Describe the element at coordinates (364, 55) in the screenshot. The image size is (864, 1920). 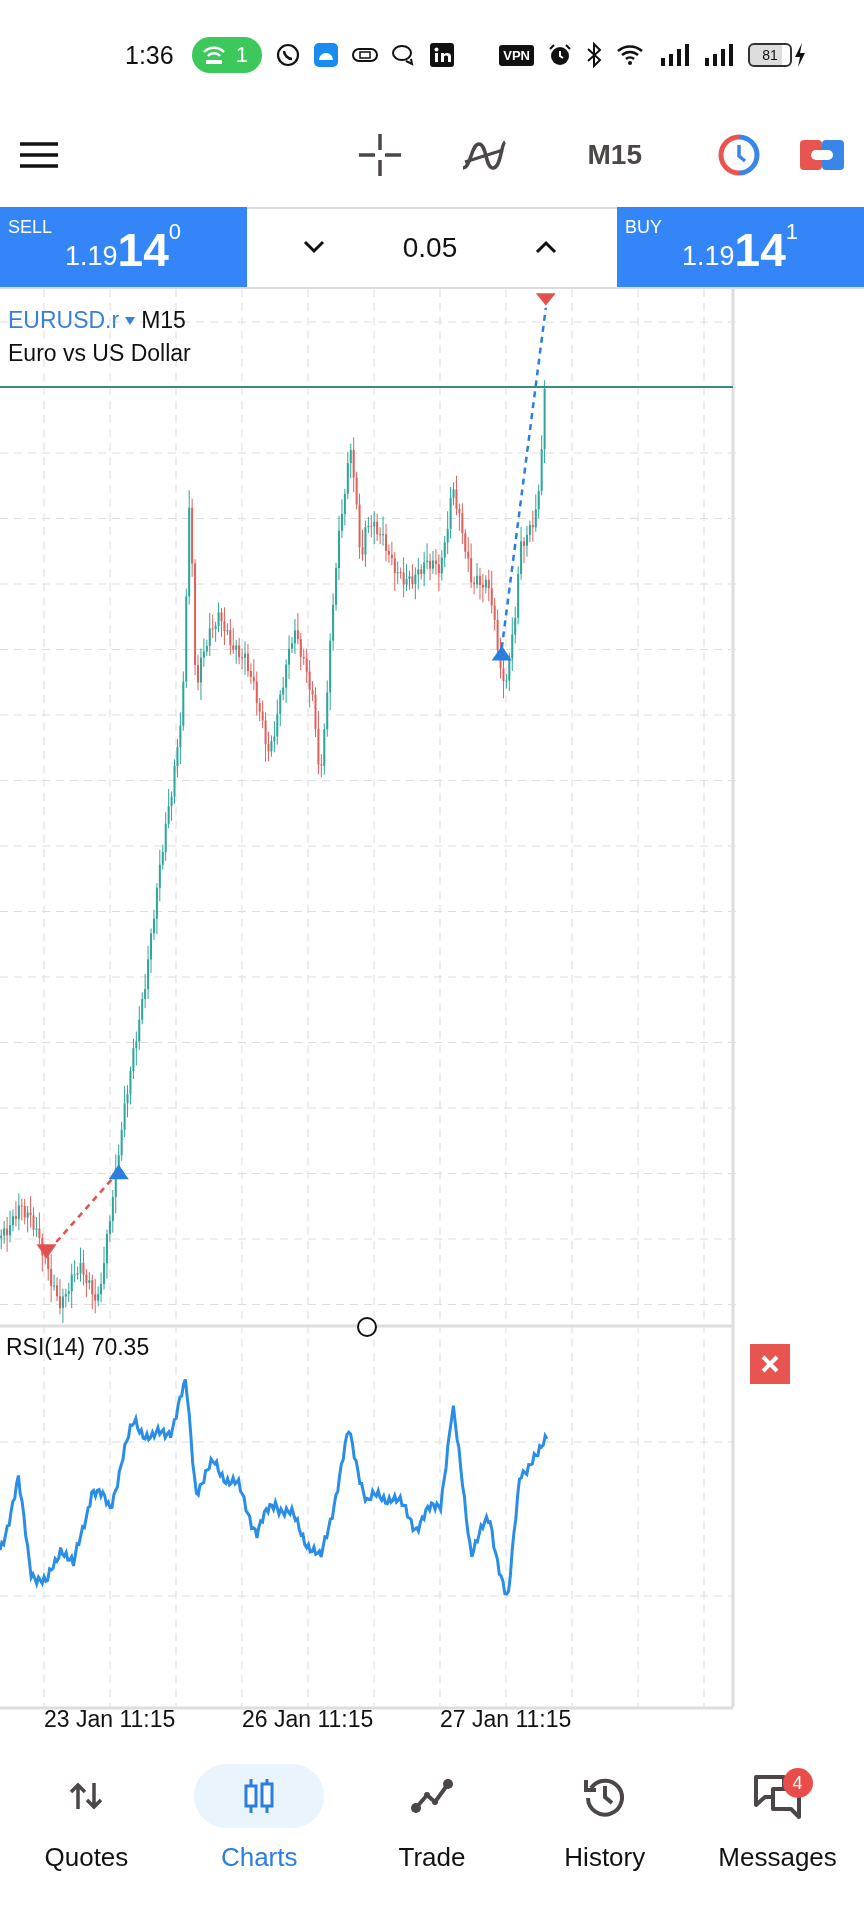
I see `ticket-icon` at that location.